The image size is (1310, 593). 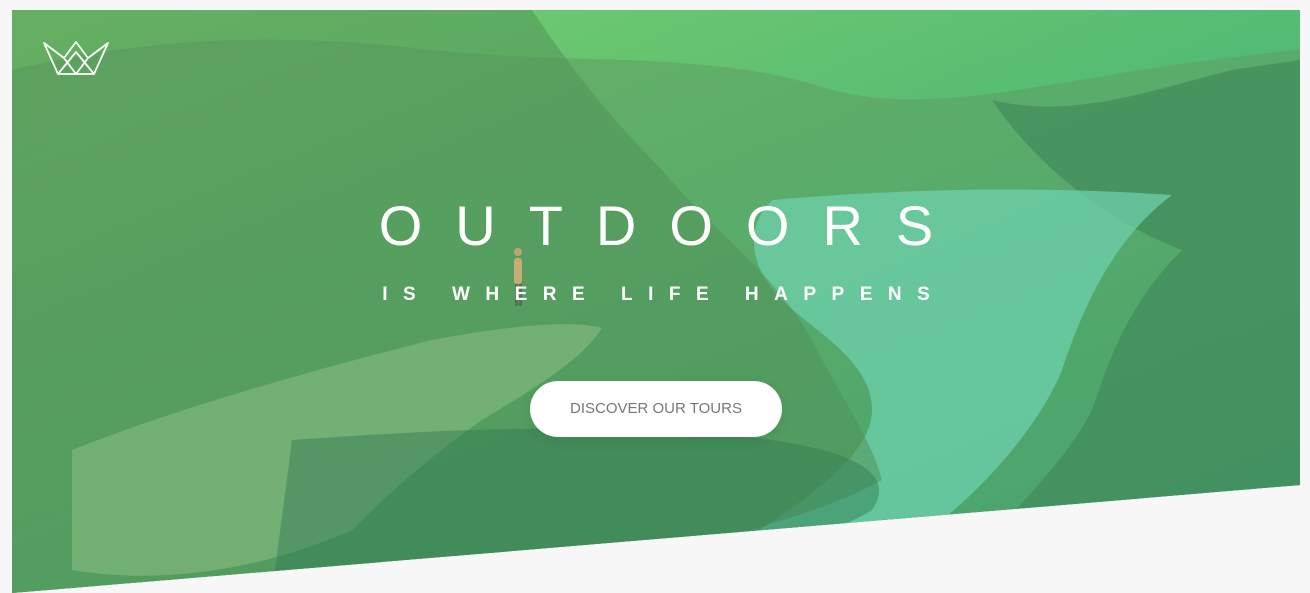 I want to click on discover-tours-button: DISCOVER OUR TOURS, so click(x=656, y=409).